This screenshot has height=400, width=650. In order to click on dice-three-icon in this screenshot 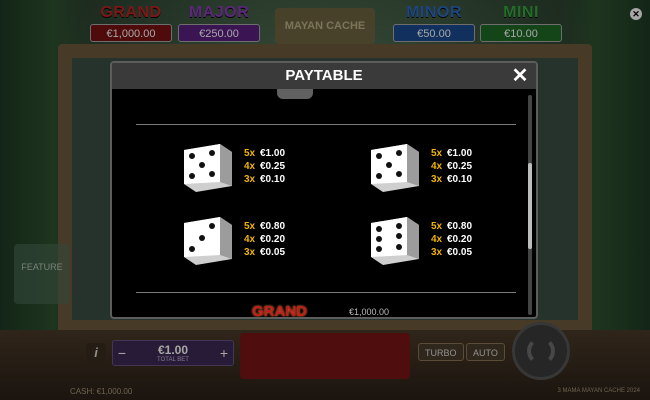, I will do `click(208, 241)`.